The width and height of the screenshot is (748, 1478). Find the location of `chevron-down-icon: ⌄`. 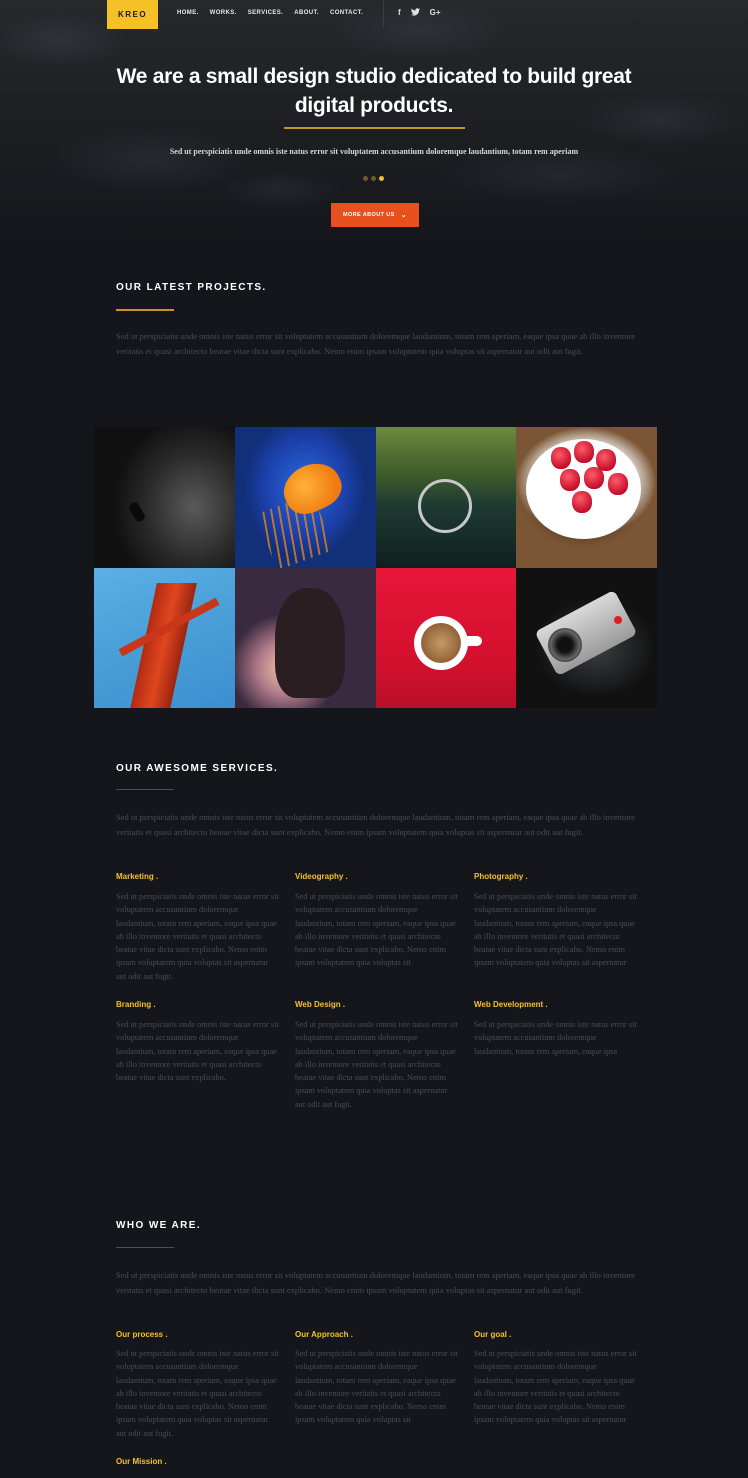

chevron-down-icon: ⌄ is located at coordinates (403, 215).